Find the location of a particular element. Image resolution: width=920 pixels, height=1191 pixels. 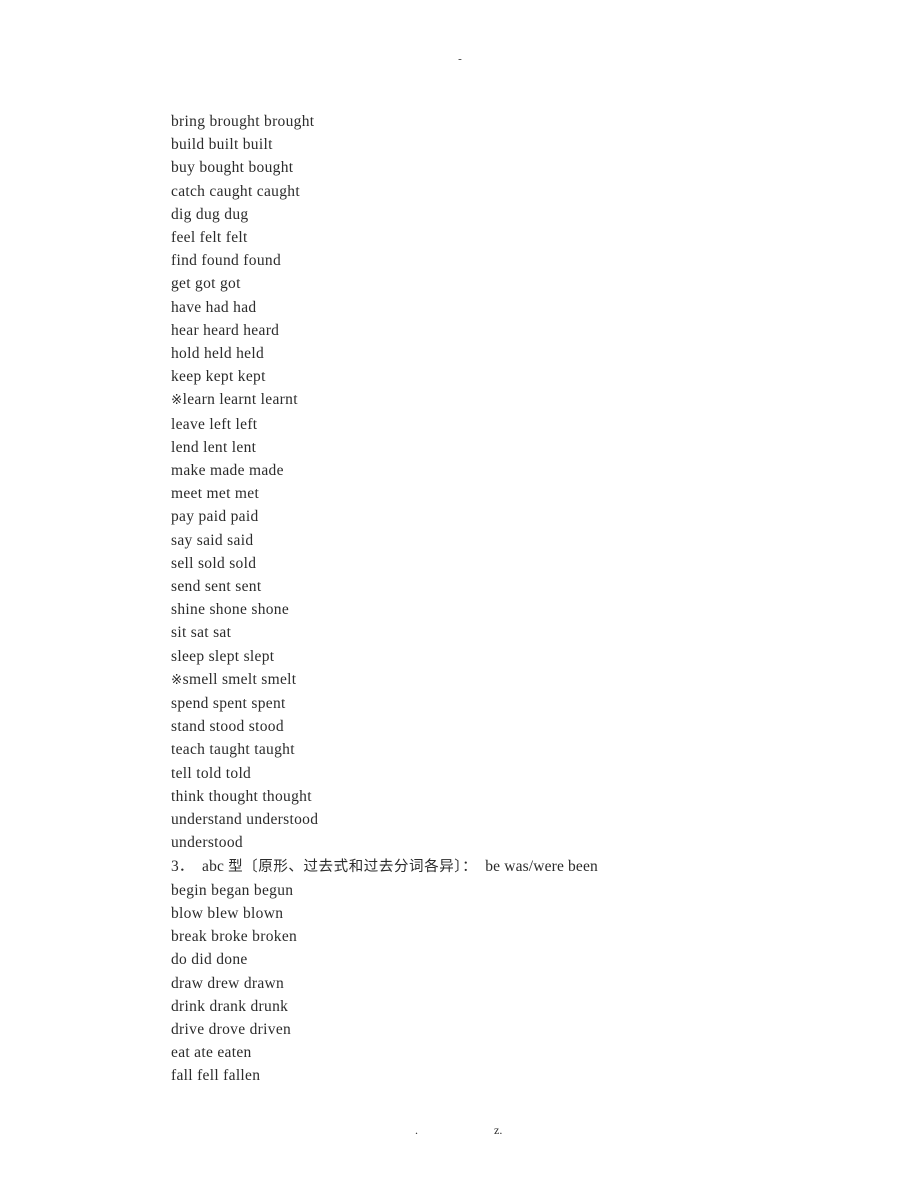

verb-line: buy bought bought is located at coordinates (232, 168).